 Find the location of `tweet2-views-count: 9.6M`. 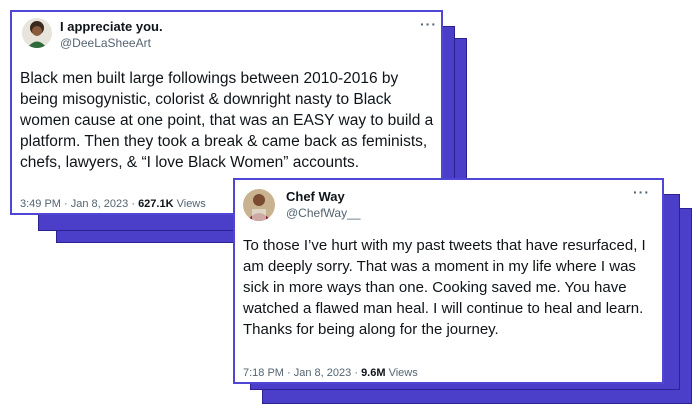

tweet2-views-count: 9.6M is located at coordinates (373, 373).